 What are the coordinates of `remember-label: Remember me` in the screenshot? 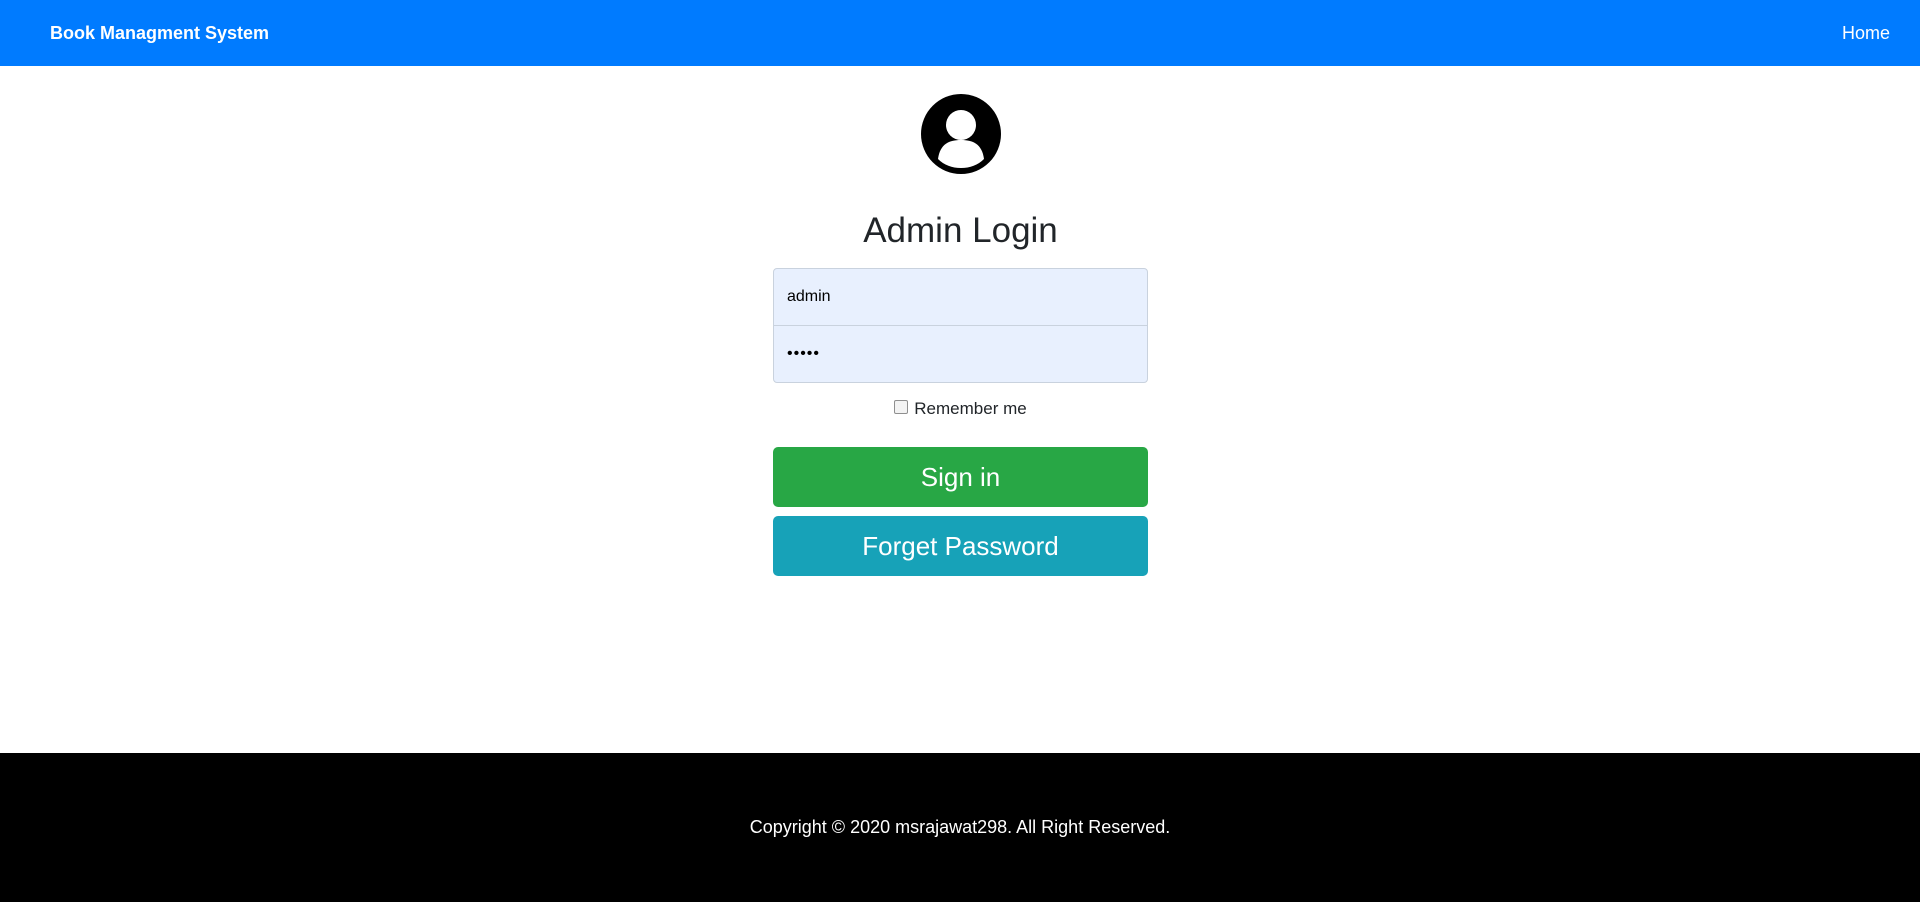 It's located at (970, 408).